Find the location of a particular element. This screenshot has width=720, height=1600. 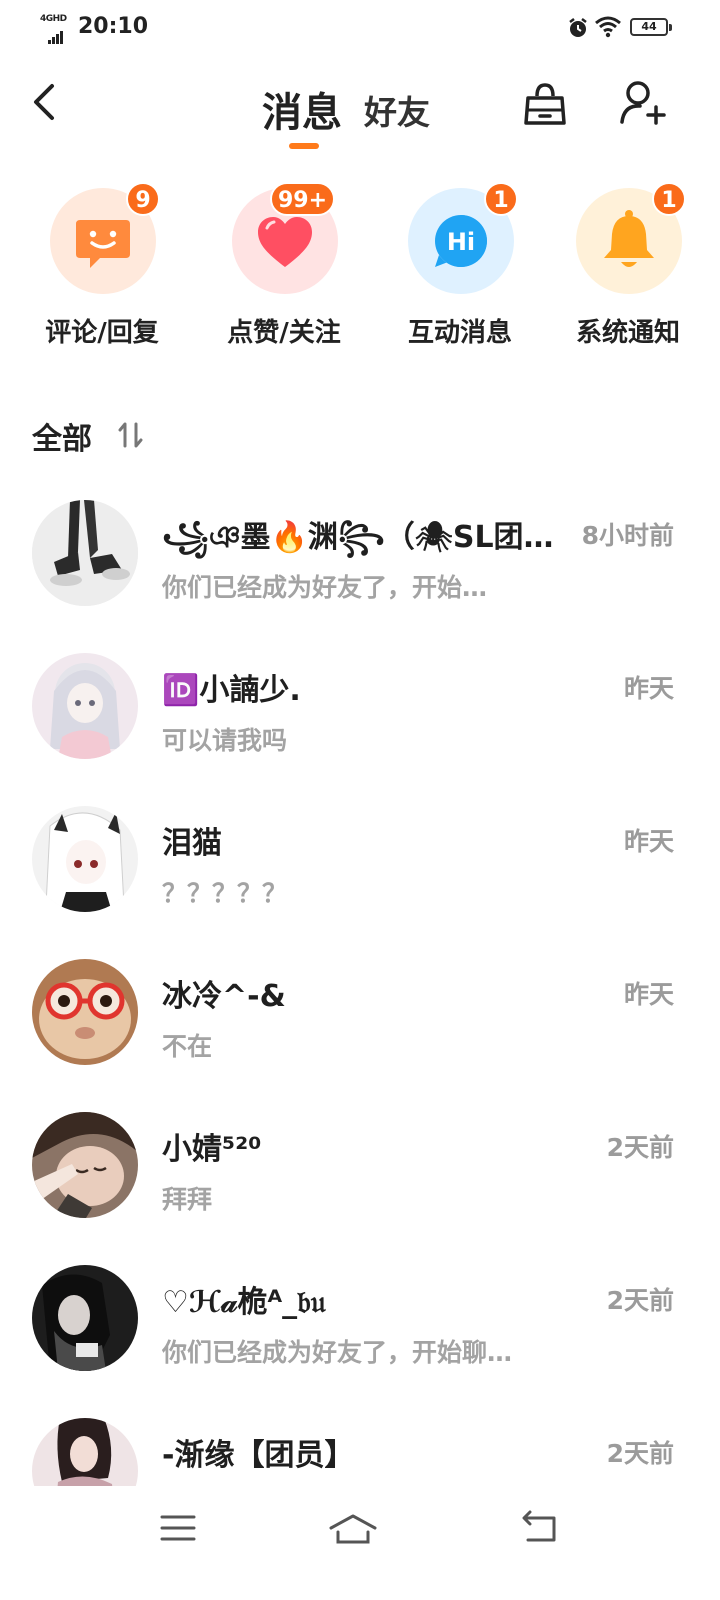

home-icon is located at coordinates (353, 1528).